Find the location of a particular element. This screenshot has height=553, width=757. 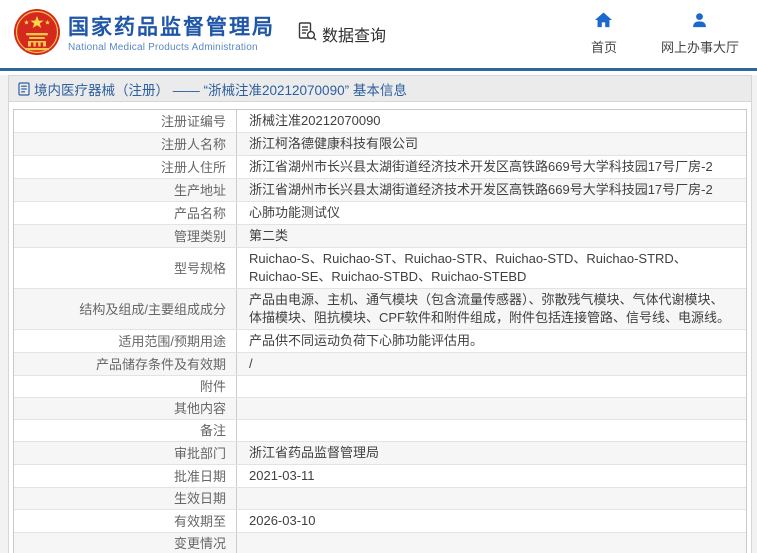

row-label: 变更情况 is located at coordinates (125, 543).